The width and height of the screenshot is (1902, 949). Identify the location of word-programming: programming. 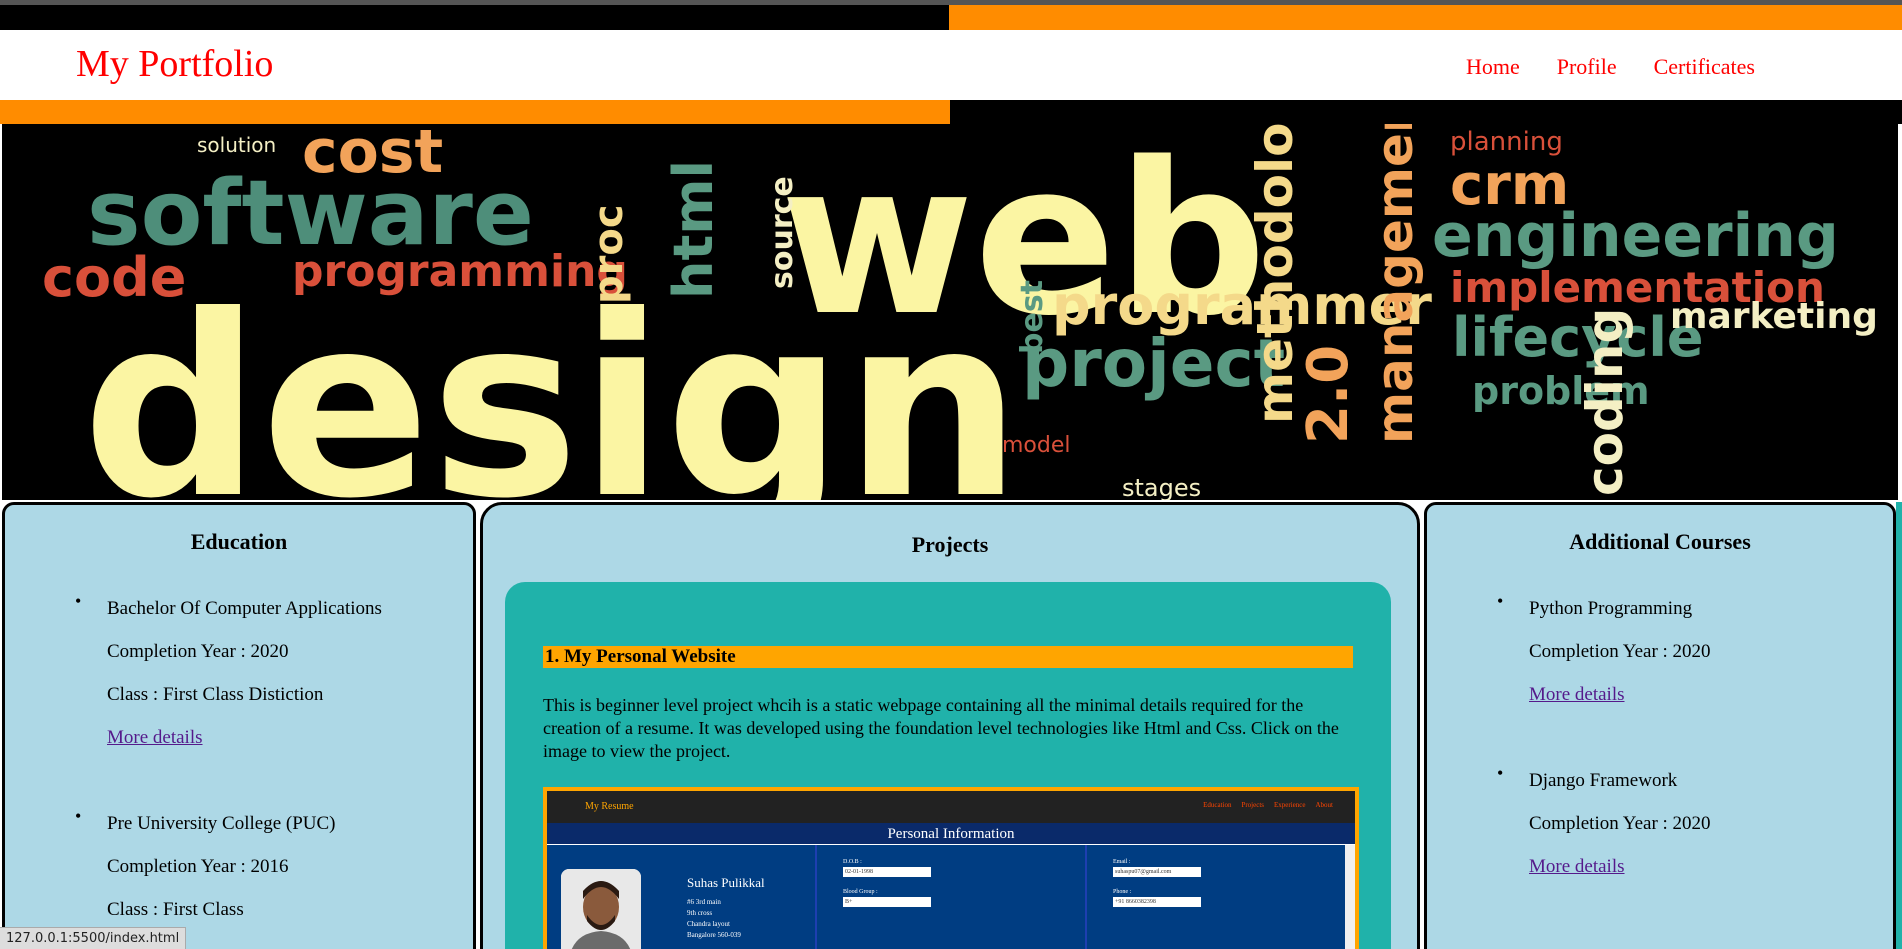
(460, 271).